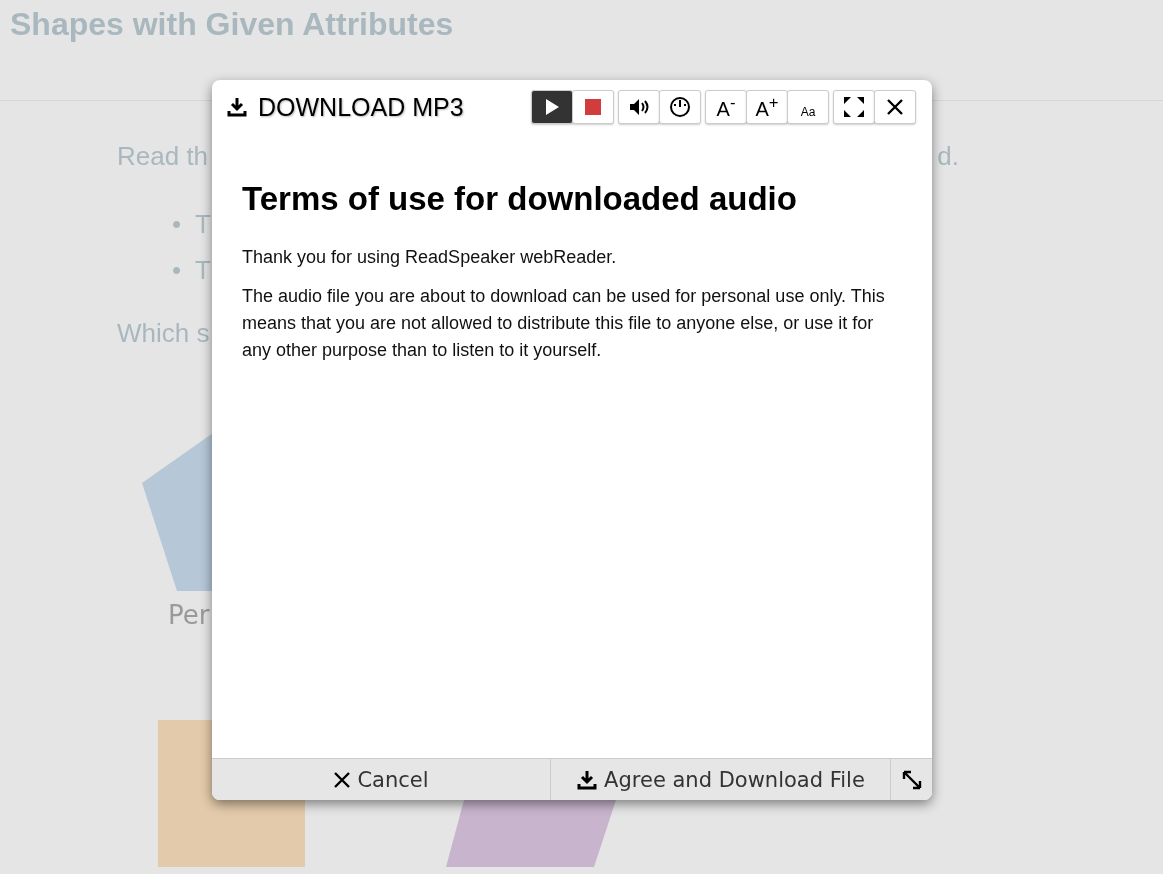  I want to click on terms-paragraph: The audio file you are about to download can be used for personal use only. This means that you are not allowed to distribute this file to anyone else, or use it for any other purpose than to listen to it yourself., so click(564, 323).